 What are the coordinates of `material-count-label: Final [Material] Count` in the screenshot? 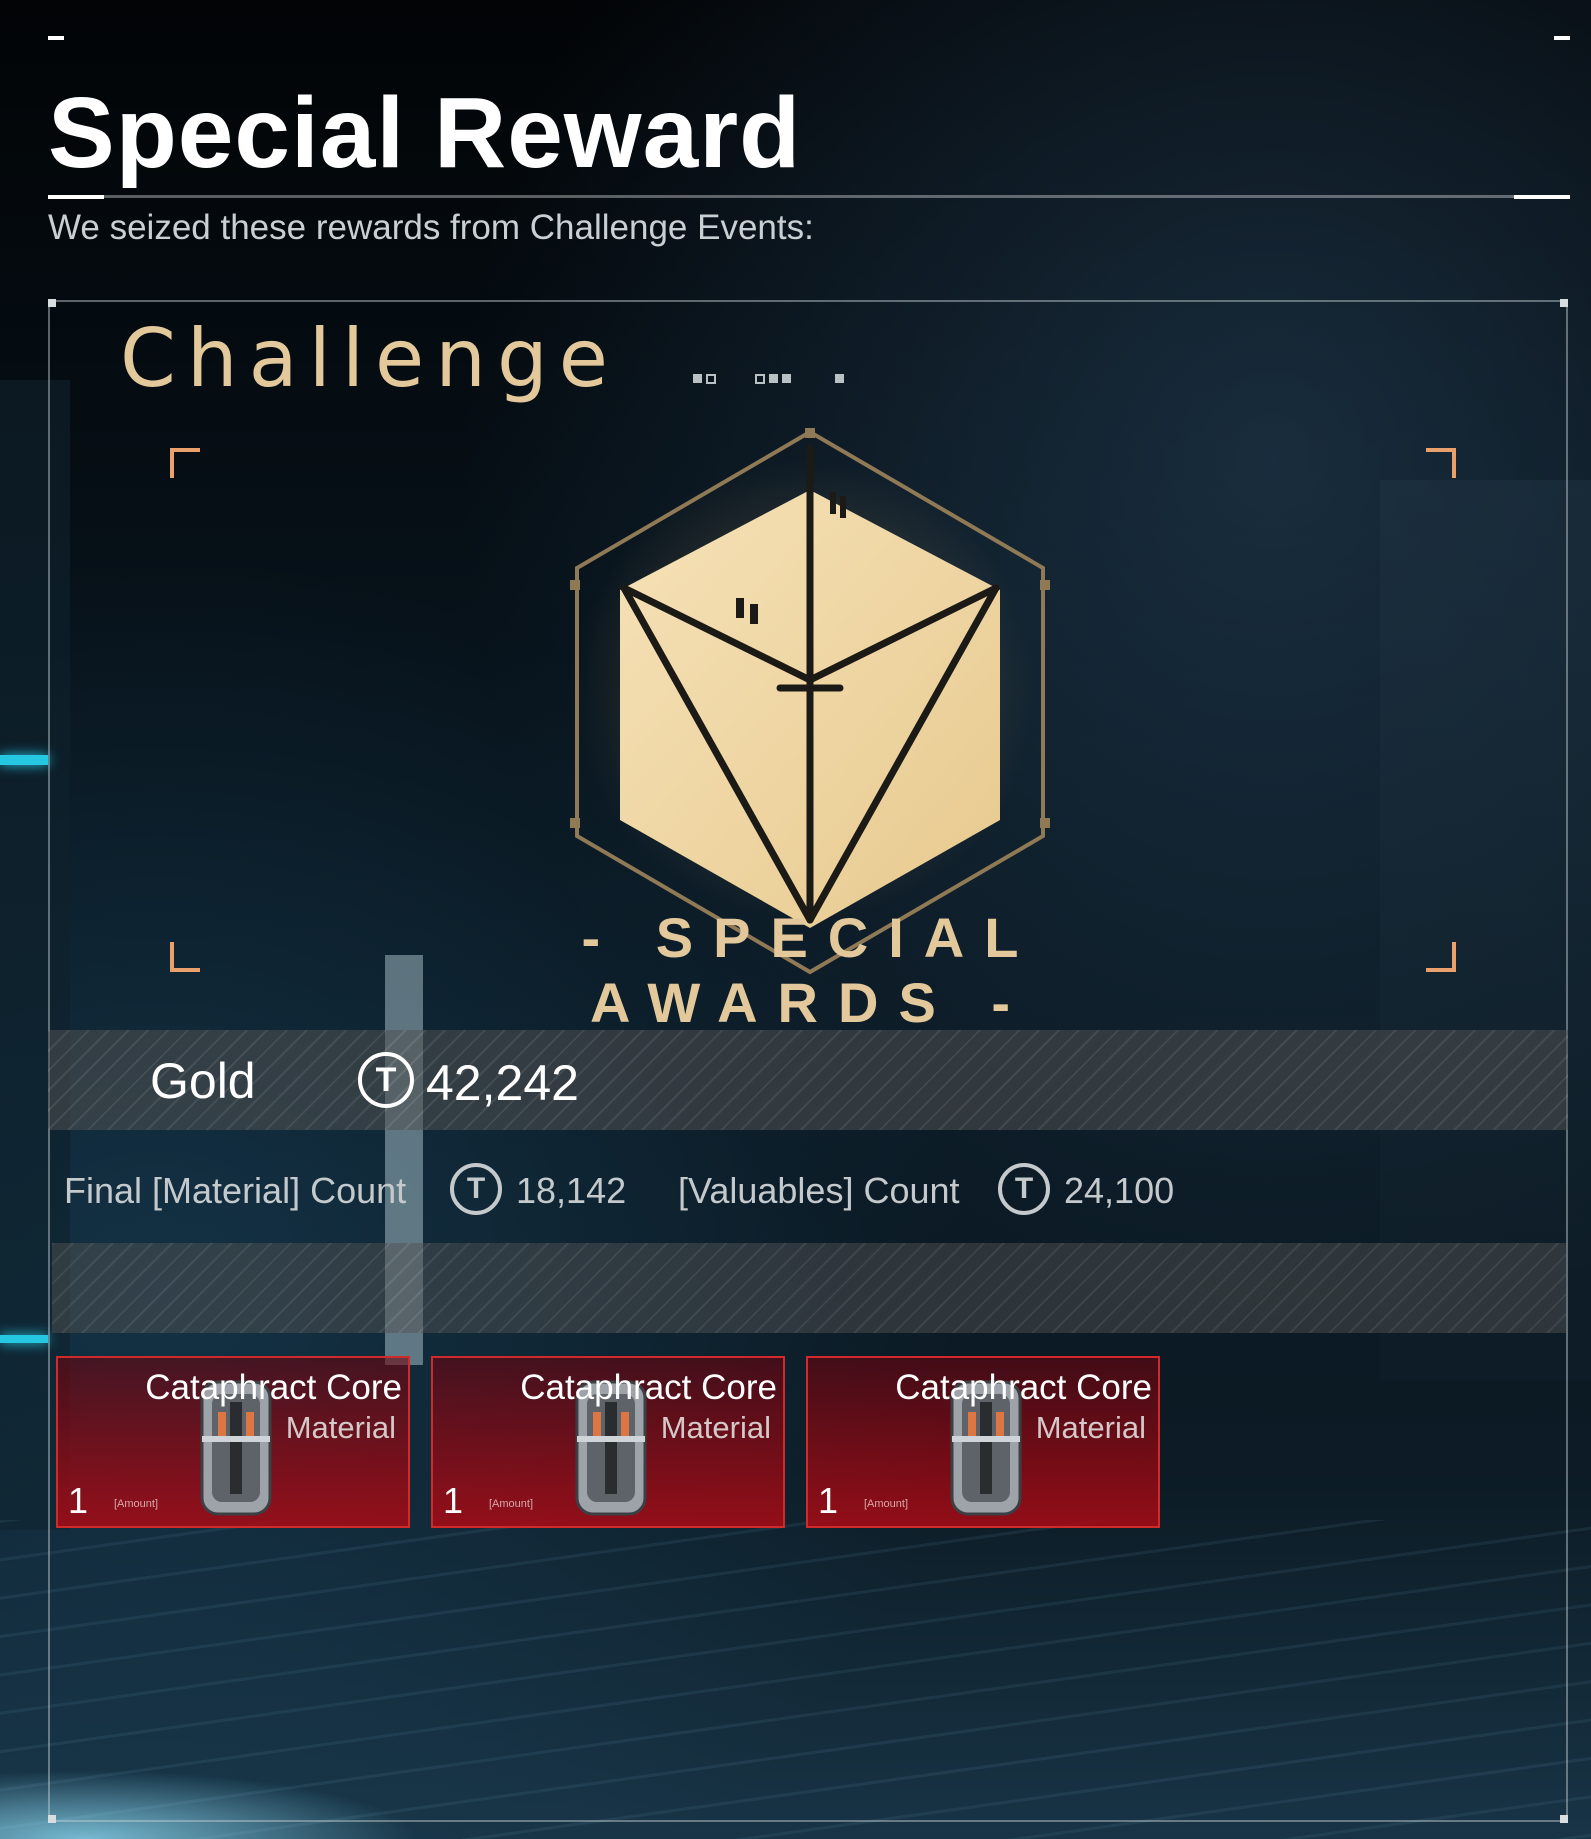 It's located at (235, 1190).